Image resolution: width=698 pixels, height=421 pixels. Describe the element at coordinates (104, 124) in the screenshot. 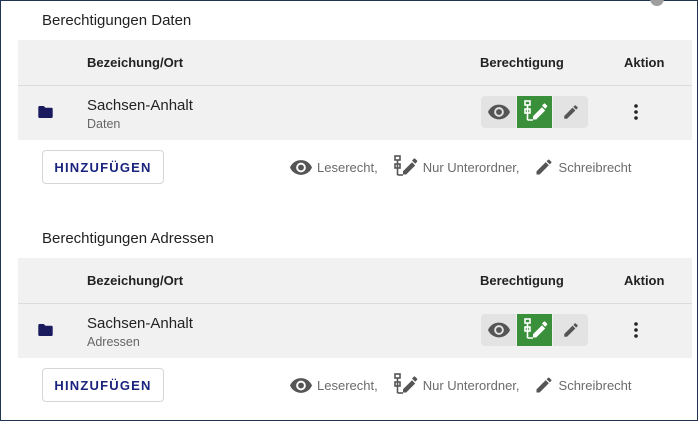

I see `row-subtitle: Daten` at that location.